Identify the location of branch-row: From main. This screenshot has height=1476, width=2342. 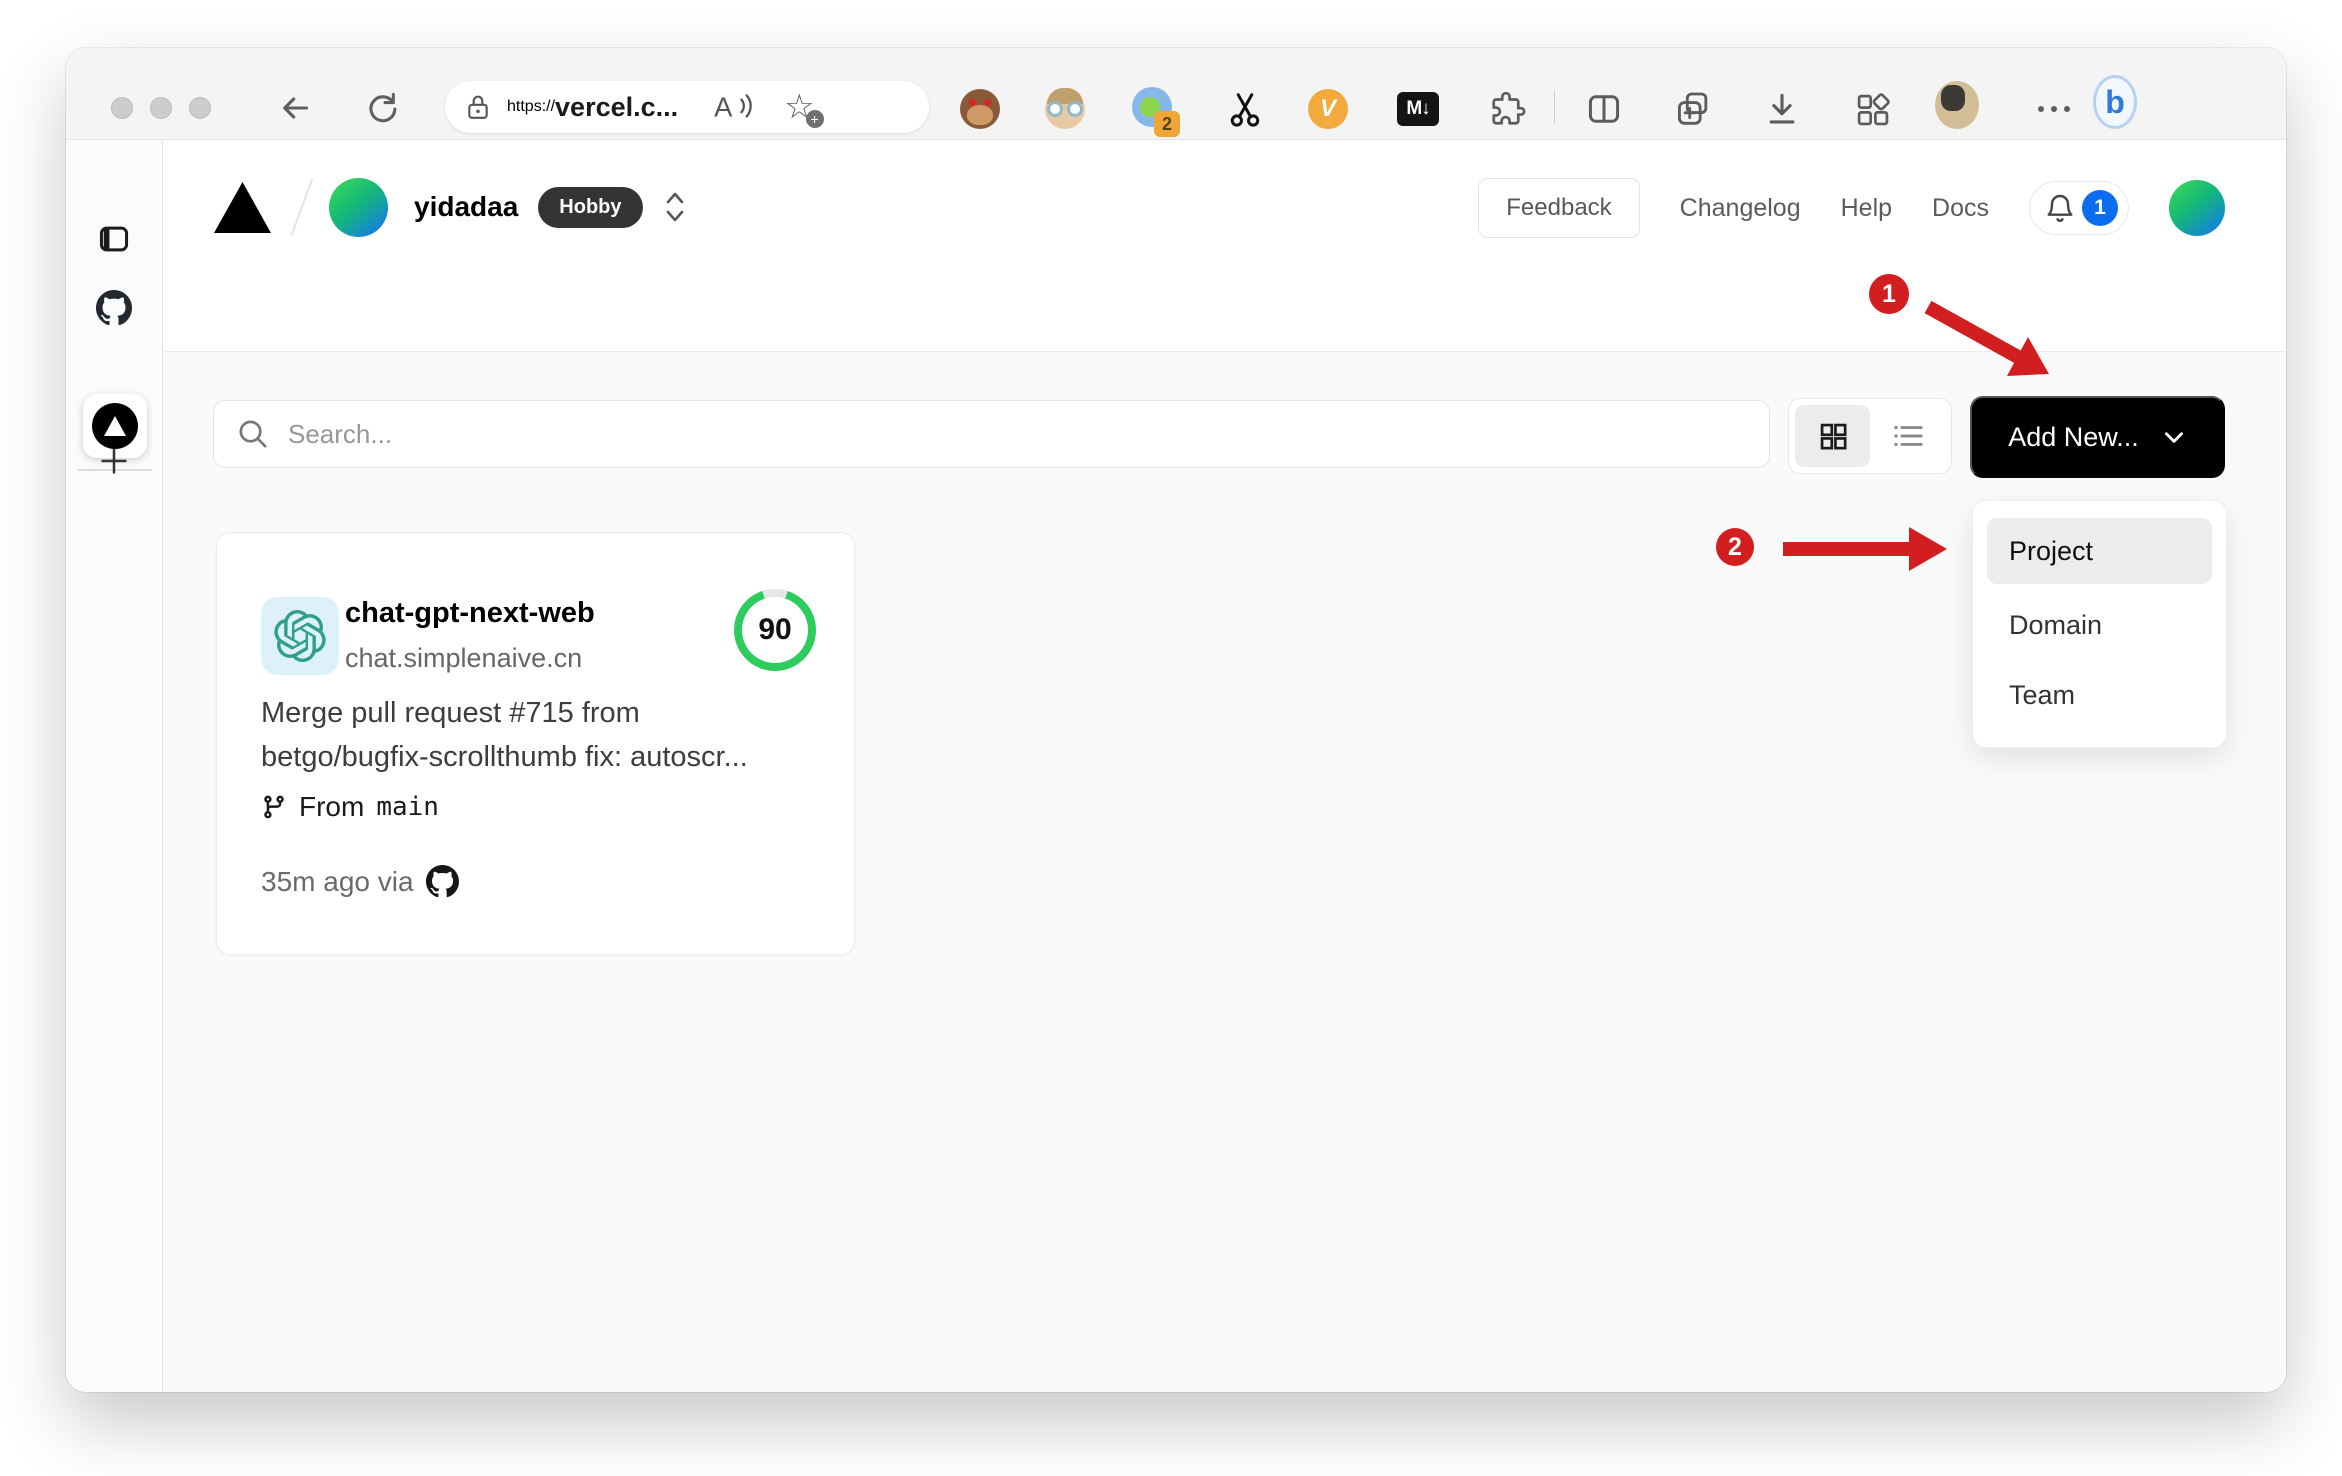
(350, 807).